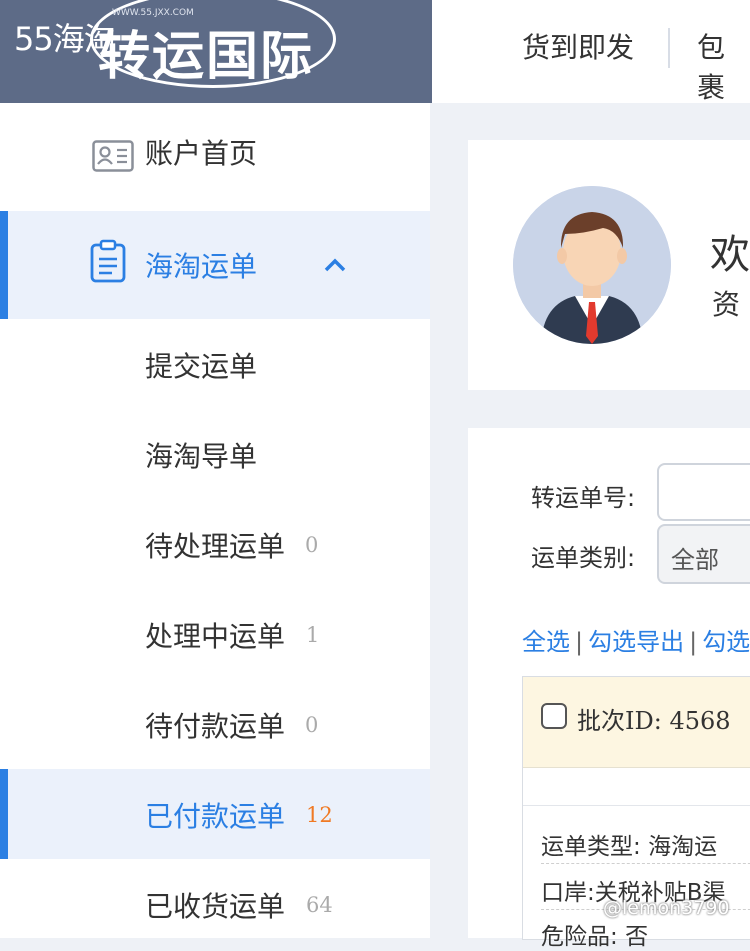 The image size is (750, 951). I want to click on order-count-badge: 12, so click(319, 815).